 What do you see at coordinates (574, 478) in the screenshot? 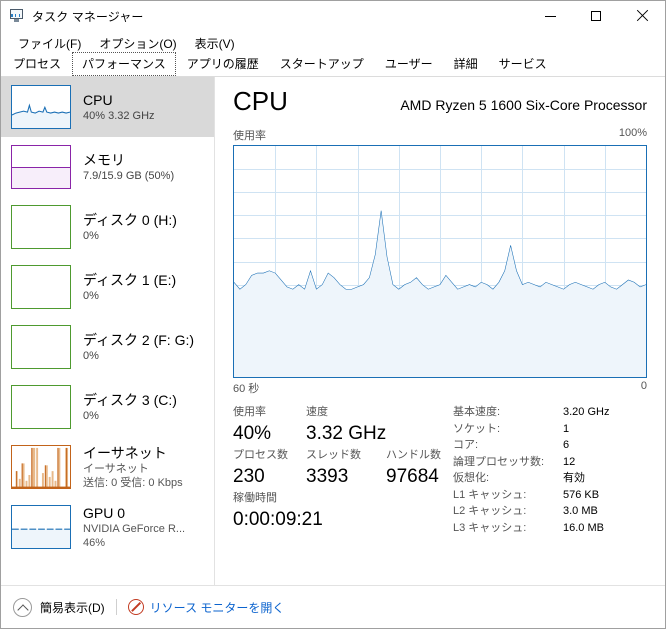
I see `spec-virtualization-value: 有効` at bounding box center [574, 478].